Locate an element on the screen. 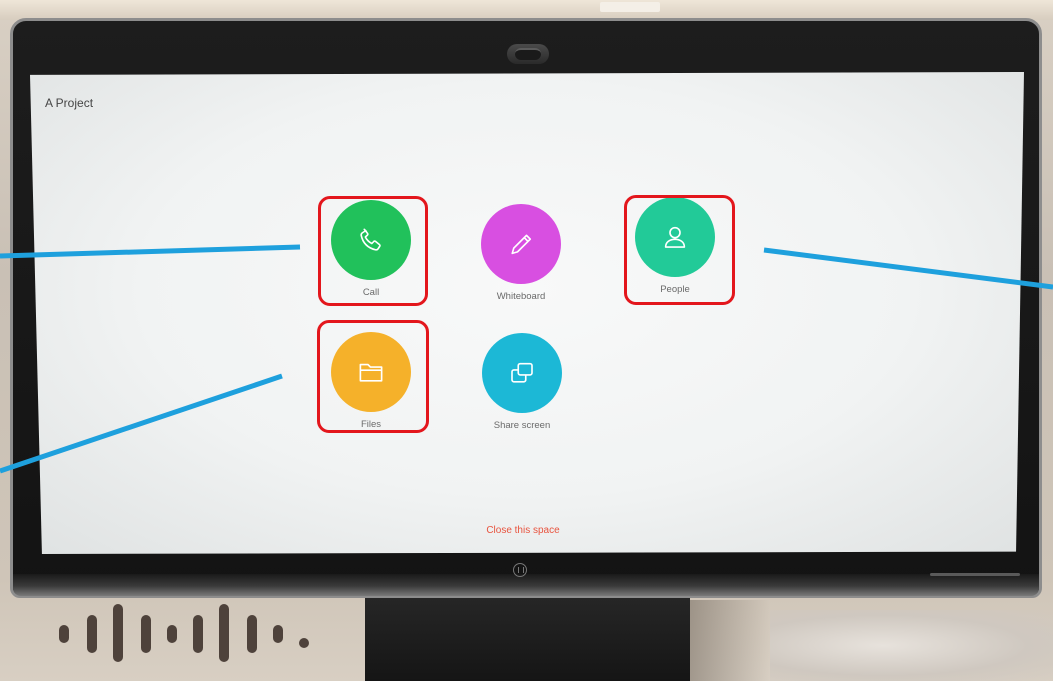 This screenshot has height=681, width=1053. logo-dot is located at coordinates (304, 643).